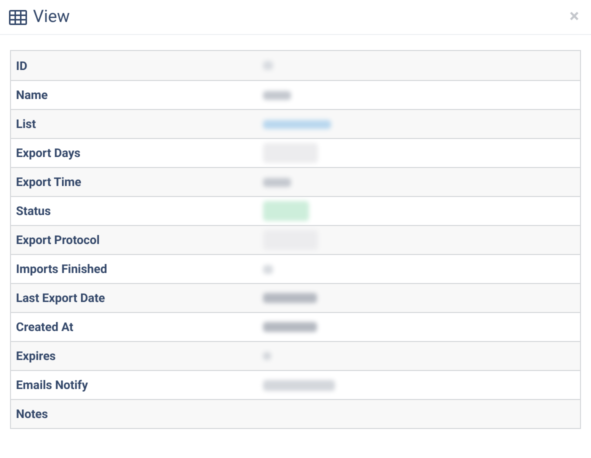 The height and width of the screenshot is (458, 591). Describe the element at coordinates (60, 298) in the screenshot. I see `field-label: Last Export Date` at that location.